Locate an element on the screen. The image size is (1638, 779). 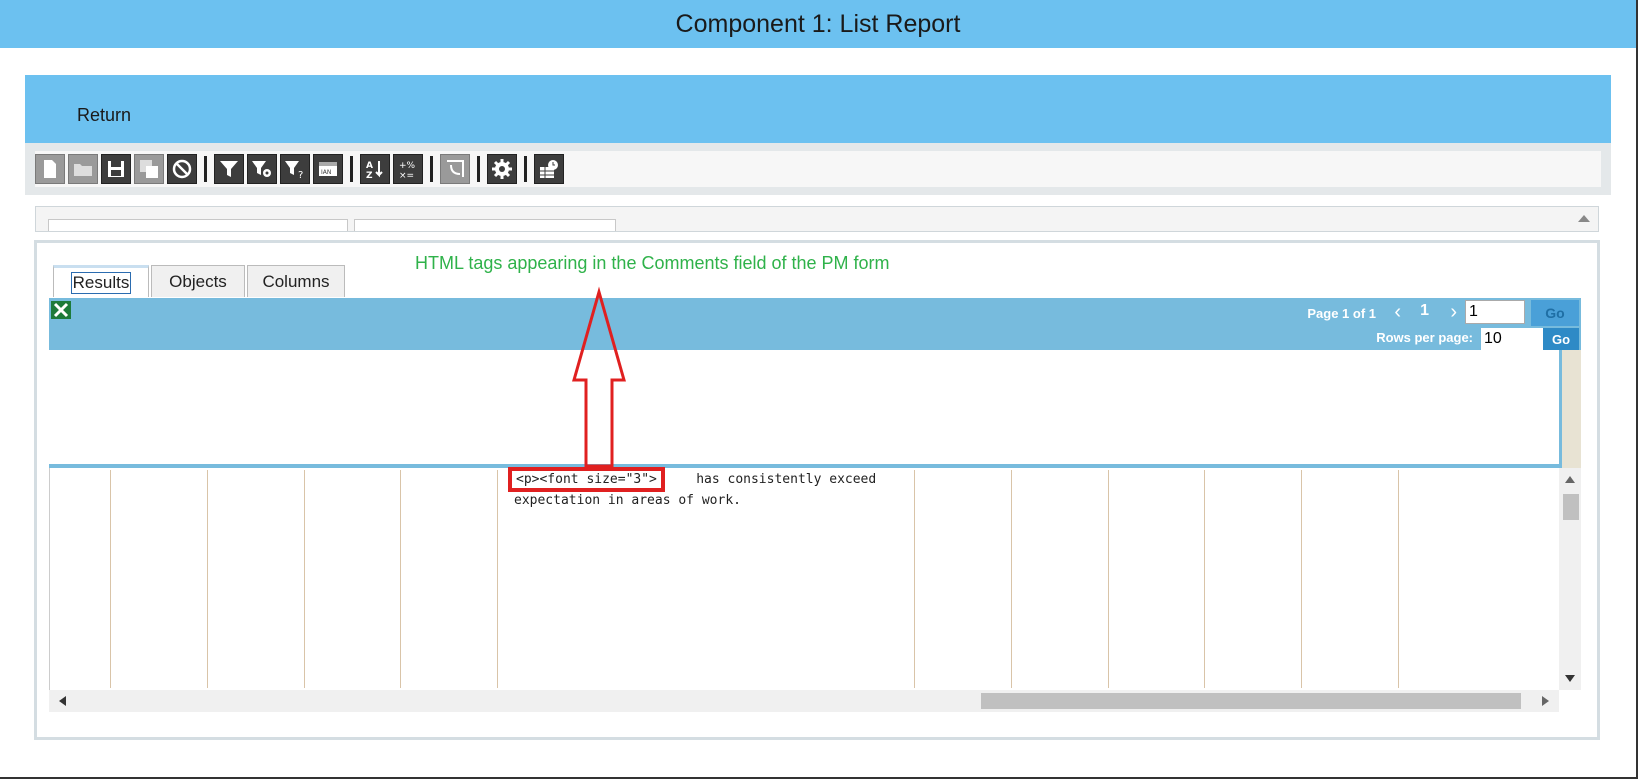
settings-icon is located at coordinates (502, 169).